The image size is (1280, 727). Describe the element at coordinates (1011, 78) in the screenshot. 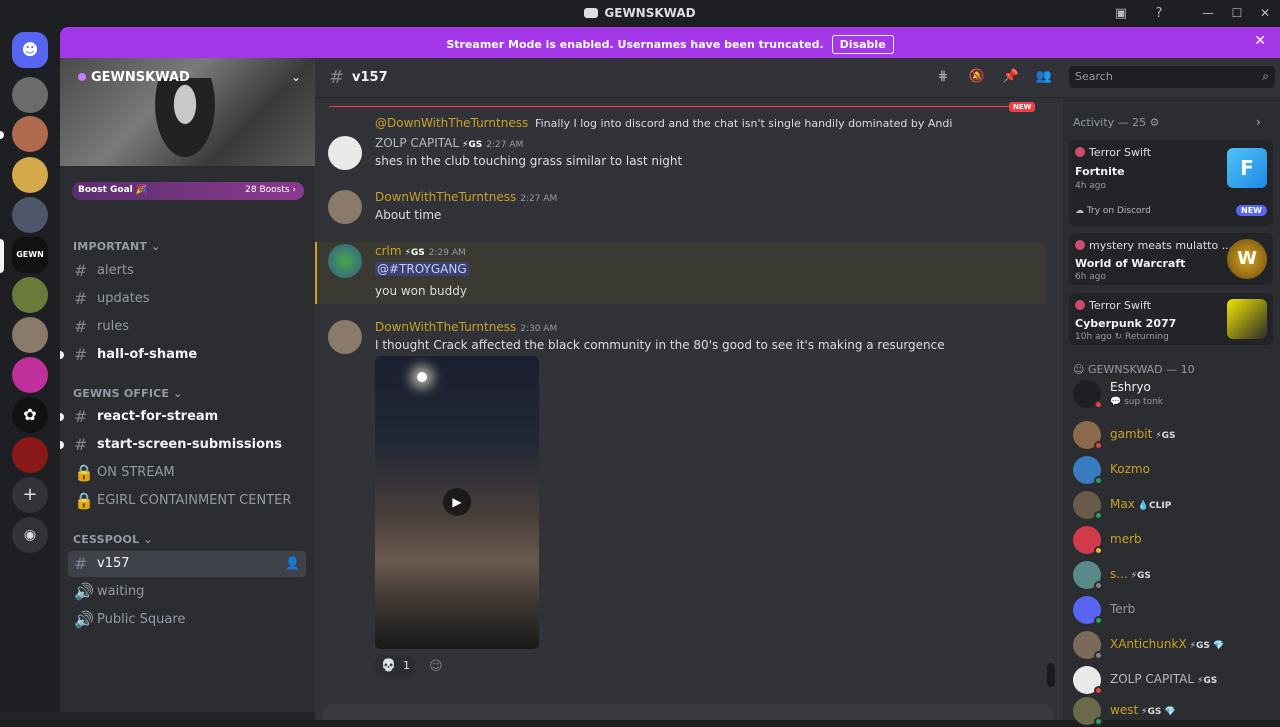

I see `pin-icon: 📌` at that location.